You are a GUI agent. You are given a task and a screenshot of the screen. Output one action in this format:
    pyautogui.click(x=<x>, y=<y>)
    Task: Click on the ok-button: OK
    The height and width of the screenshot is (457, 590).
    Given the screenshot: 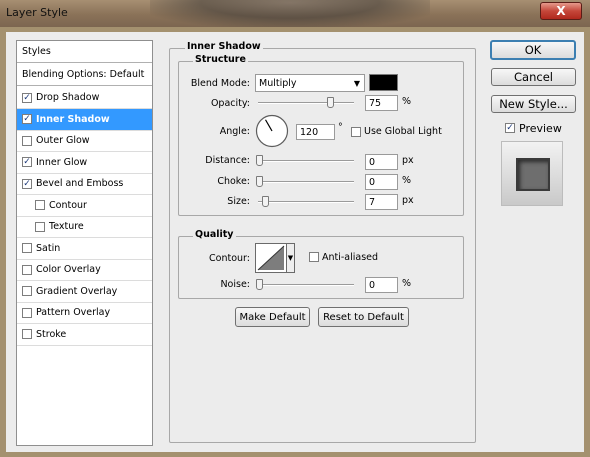 What is the action you would take?
    pyautogui.click(x=533, y=50)
    